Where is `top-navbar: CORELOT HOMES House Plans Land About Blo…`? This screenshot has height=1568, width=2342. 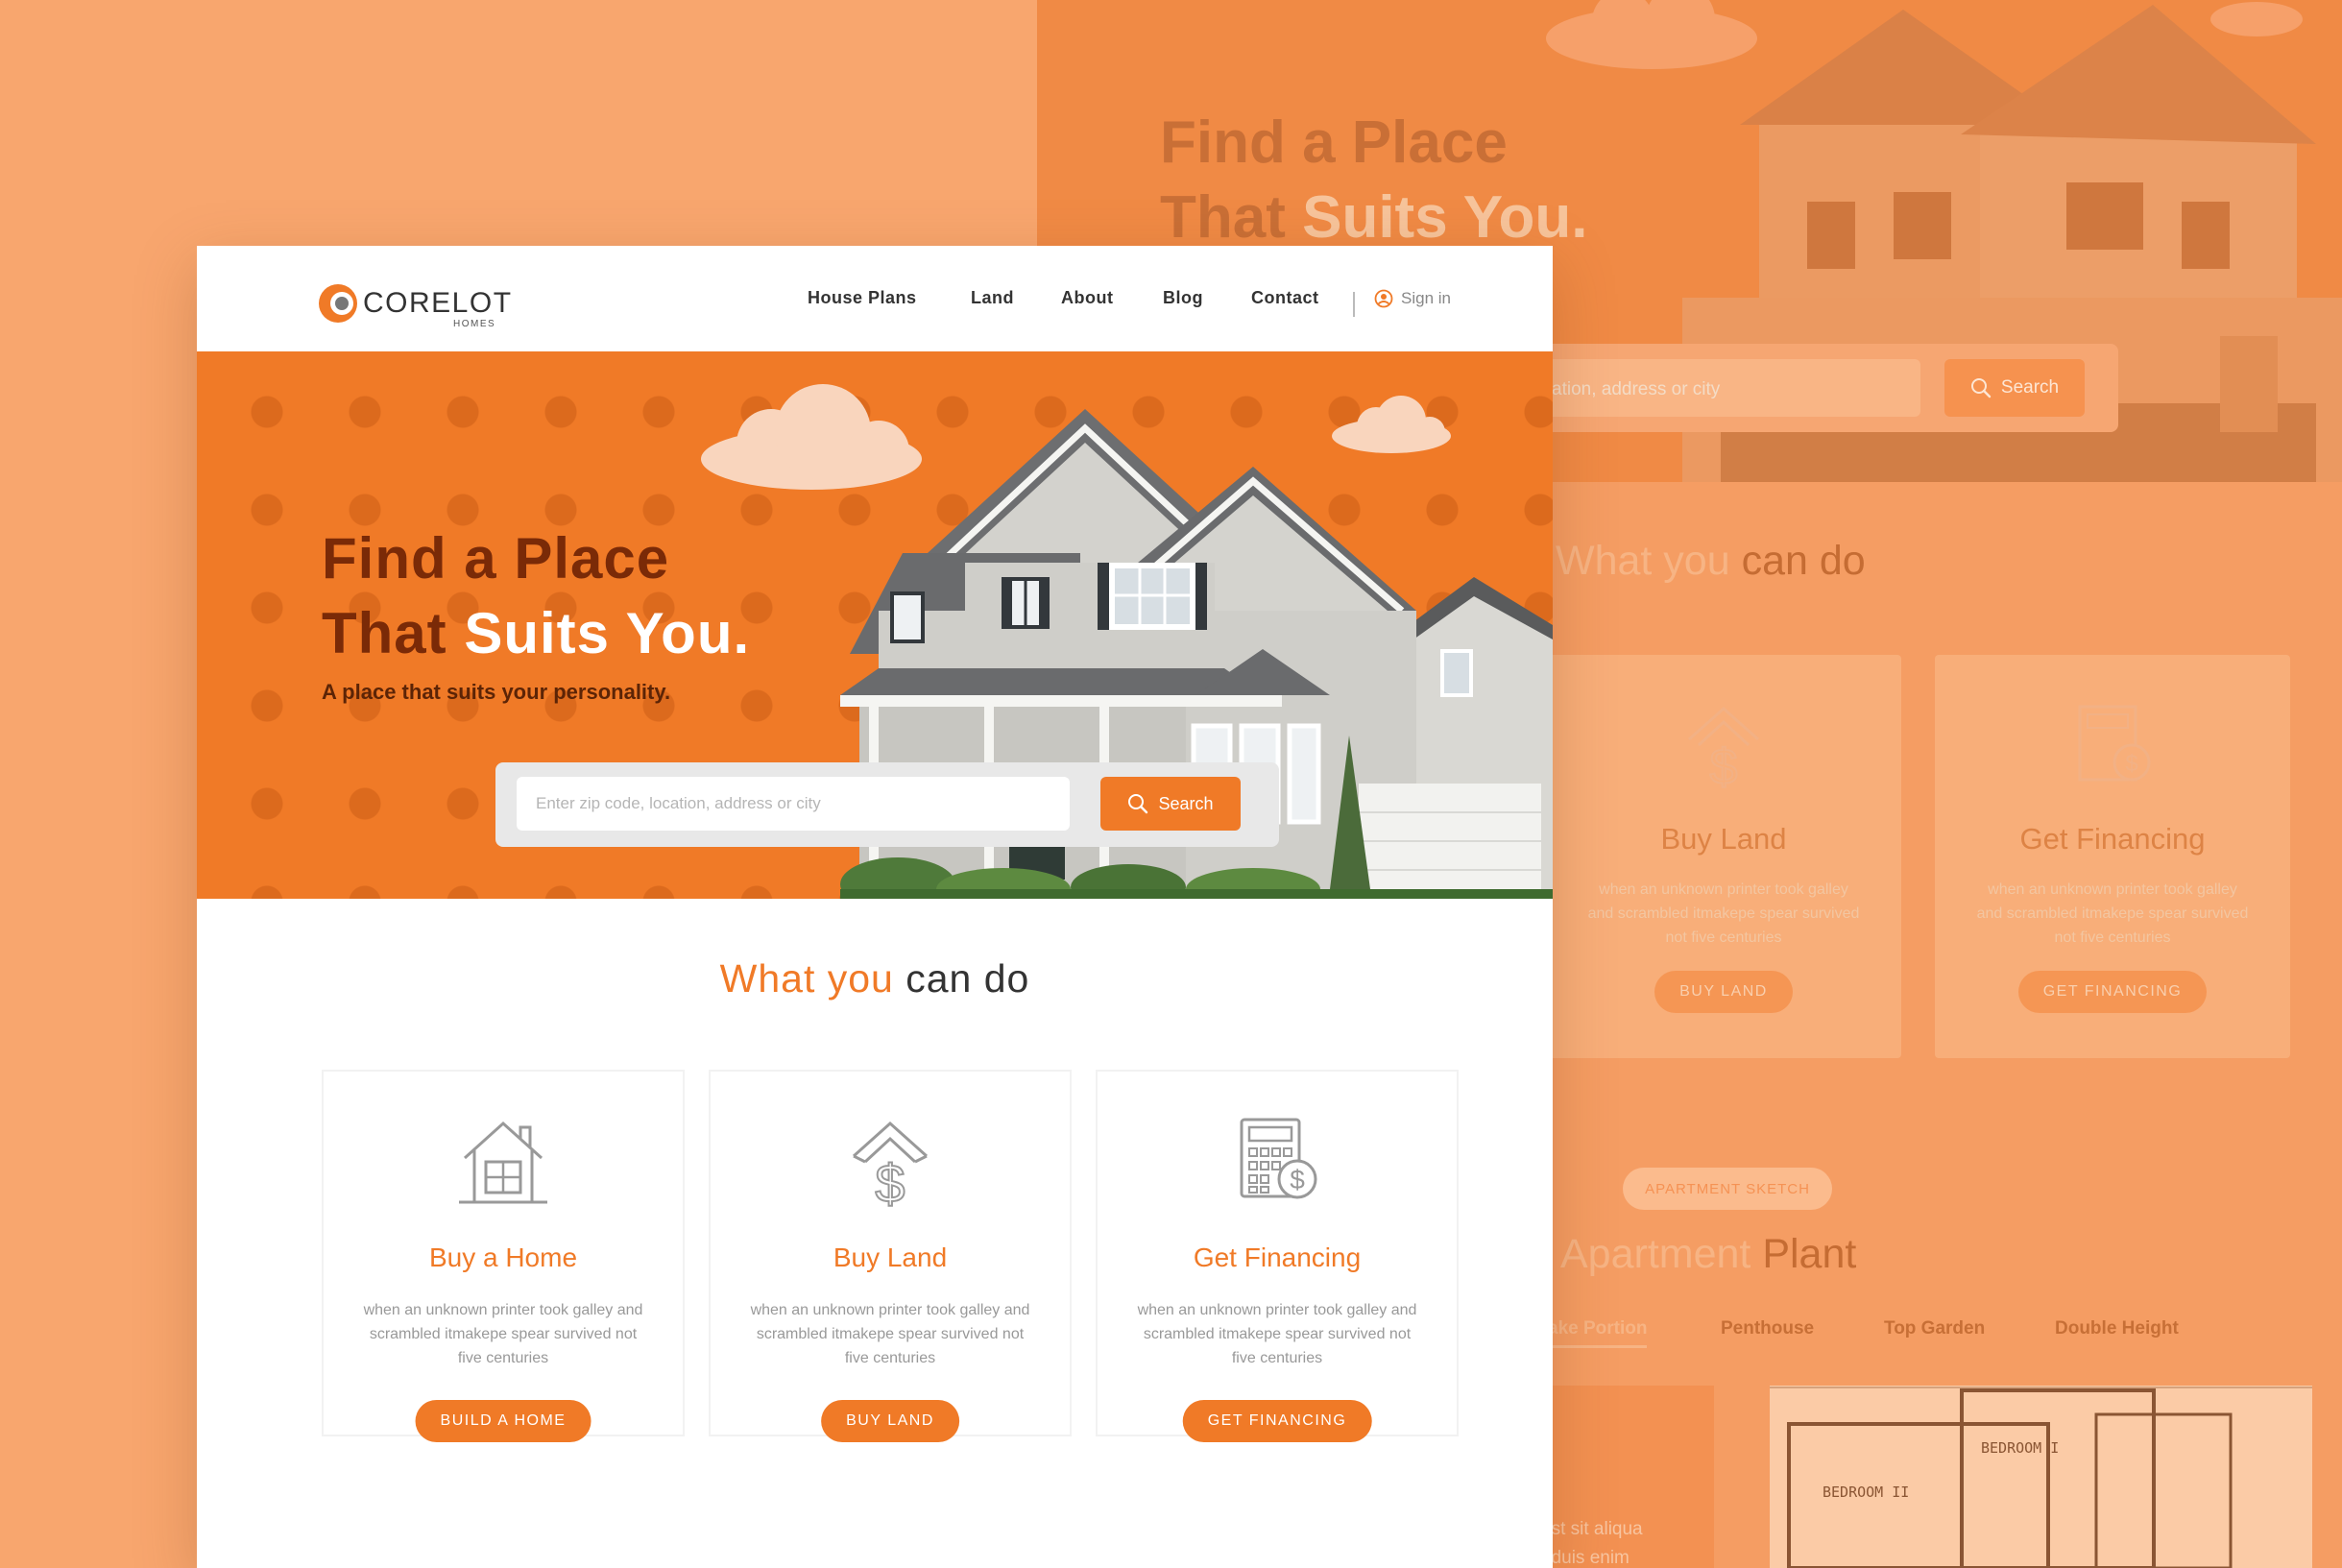 top-navbar: CORELOT HOMES House Plans Land About Blo… is located at coordinates (875, 298).